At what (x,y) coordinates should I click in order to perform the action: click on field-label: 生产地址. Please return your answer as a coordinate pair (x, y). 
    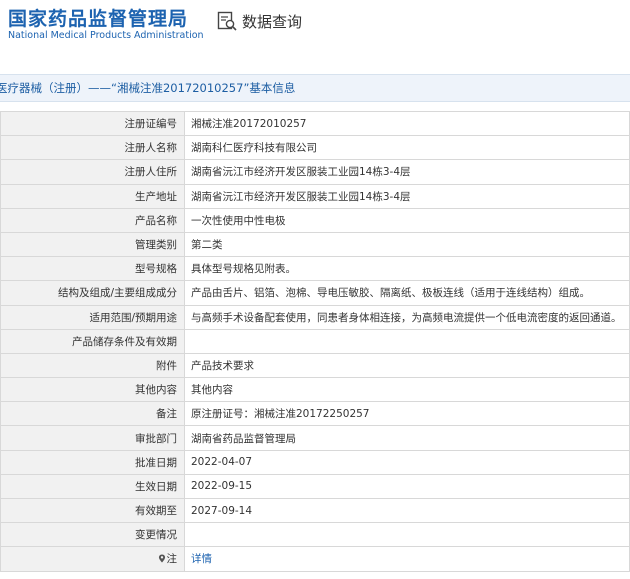
    Looking at the image, I should click on (92, 196).